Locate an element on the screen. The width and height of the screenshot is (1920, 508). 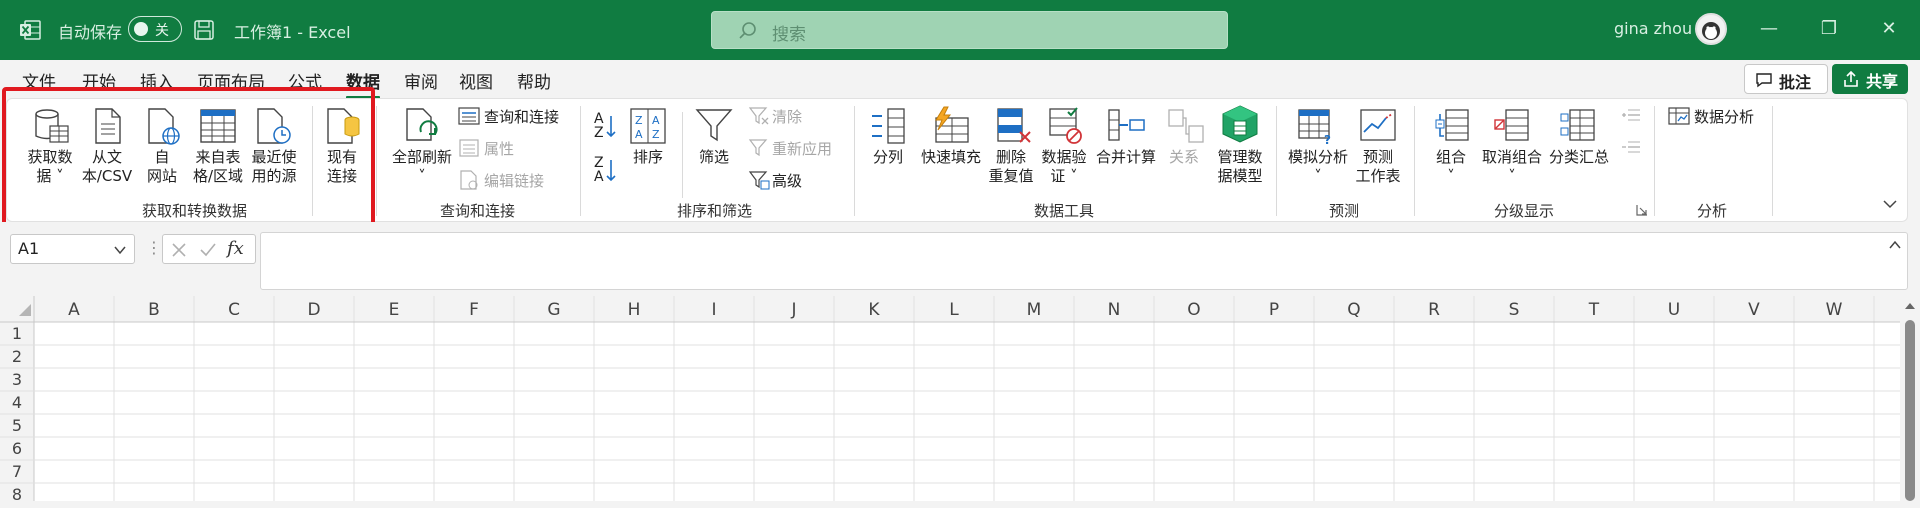
comment-button: 批注 is located at coordinates (1786, 79).